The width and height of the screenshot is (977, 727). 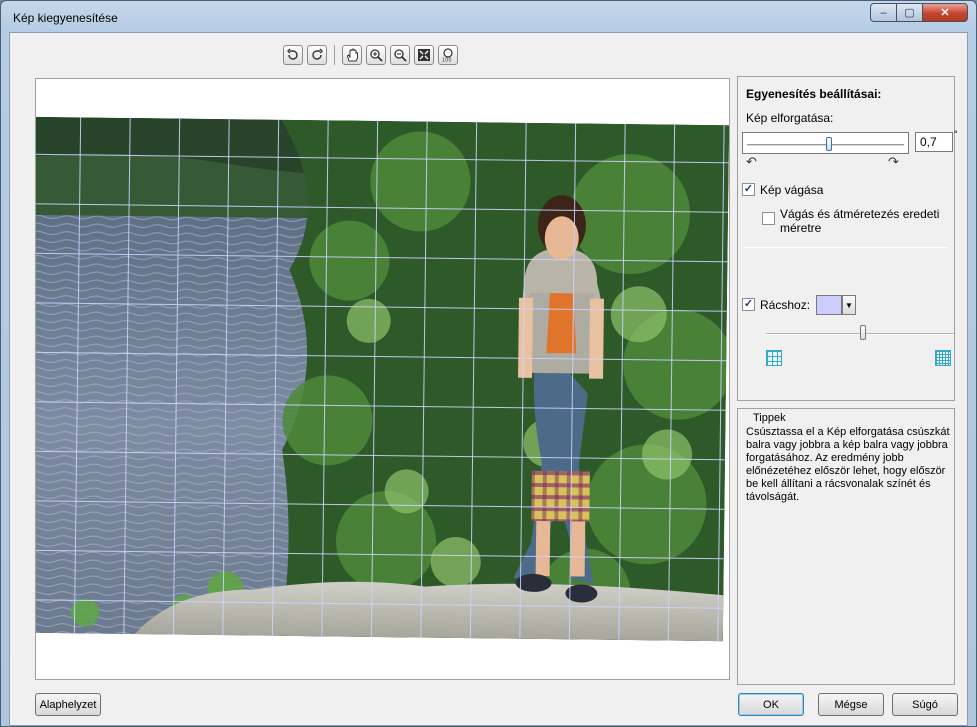 I want to click on rotate-label: Kép elforgatása:, so click(x=790, y=118).